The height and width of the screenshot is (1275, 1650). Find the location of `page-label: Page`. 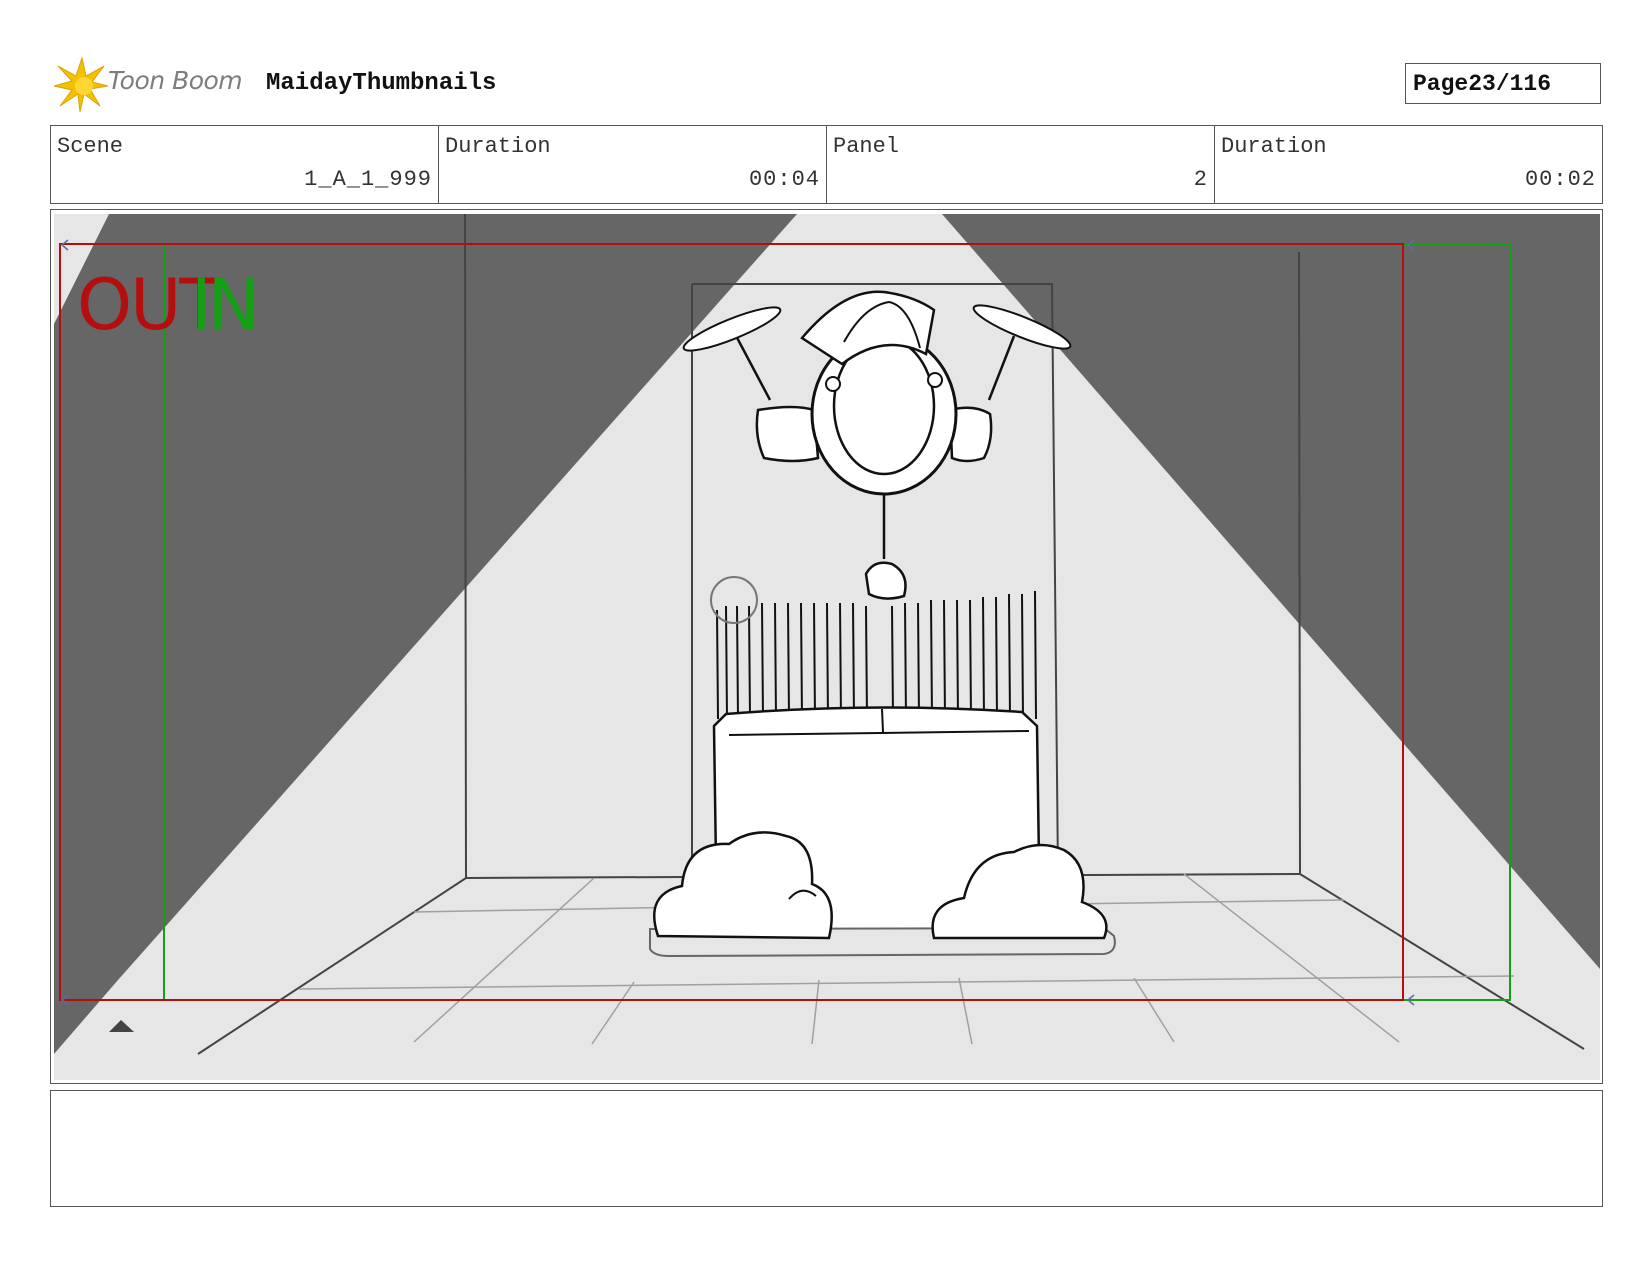

page-label: Page is located at coordinates (1441, 83).